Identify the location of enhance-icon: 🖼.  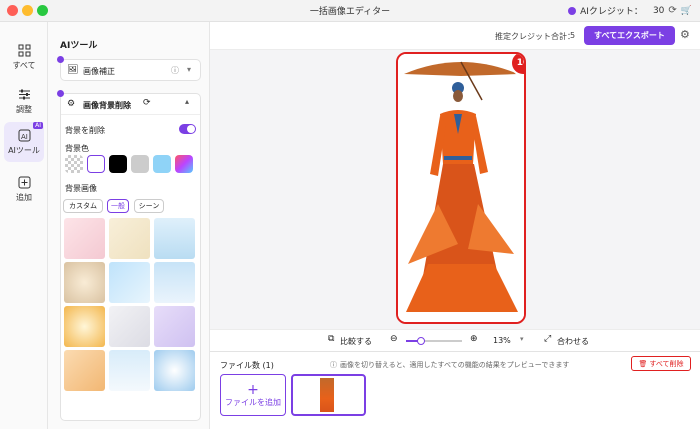
(73, 70).